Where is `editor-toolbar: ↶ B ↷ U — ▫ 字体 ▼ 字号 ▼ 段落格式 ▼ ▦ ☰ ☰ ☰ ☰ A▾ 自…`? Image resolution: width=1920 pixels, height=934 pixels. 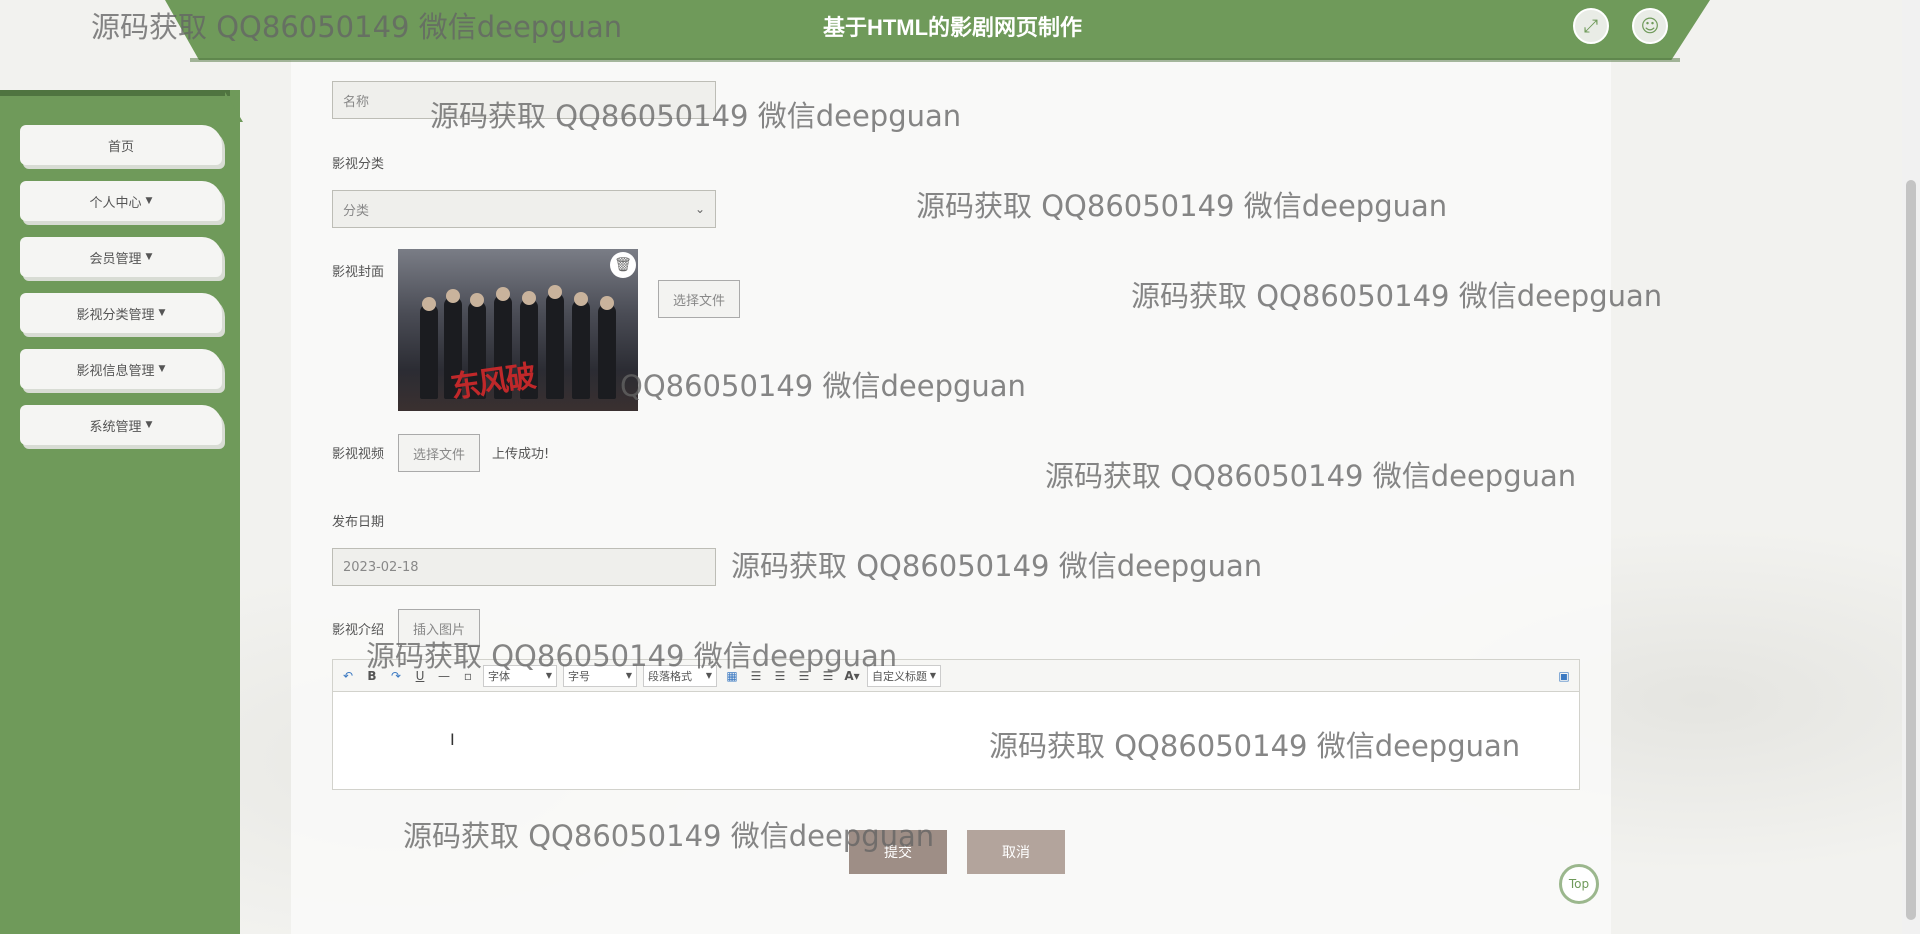
editor-toolbar: ↶ B ↷ U — ▫ 字体 ▼ 字号 ▼ 段落格式 ▼ ▦ ☰ ☰ ☰ ☰ A▾ 自… is located at coordinates (956, 675).